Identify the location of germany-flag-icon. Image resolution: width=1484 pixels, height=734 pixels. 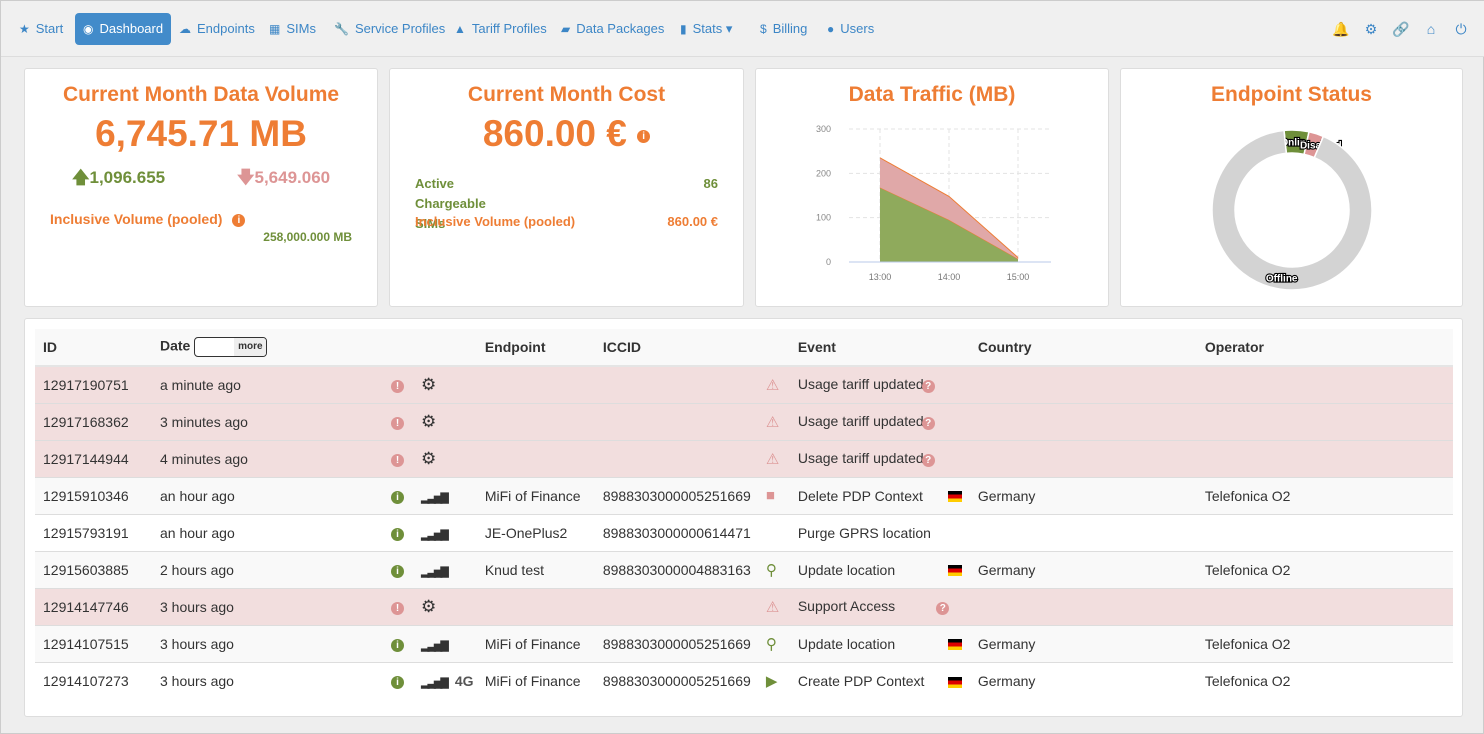
(954, 497).